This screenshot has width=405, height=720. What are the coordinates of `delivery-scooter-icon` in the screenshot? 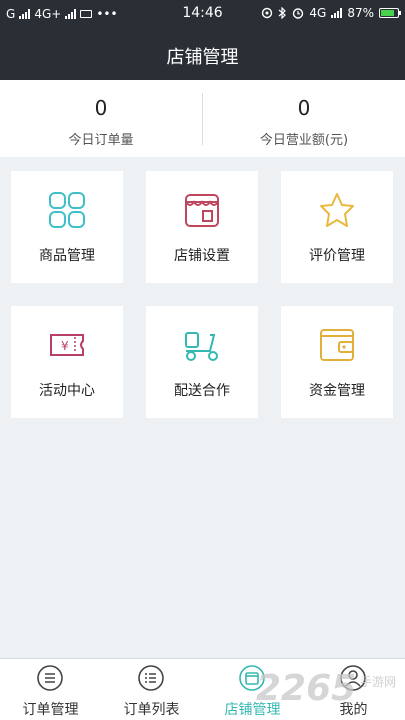 It's located at (201, 346).